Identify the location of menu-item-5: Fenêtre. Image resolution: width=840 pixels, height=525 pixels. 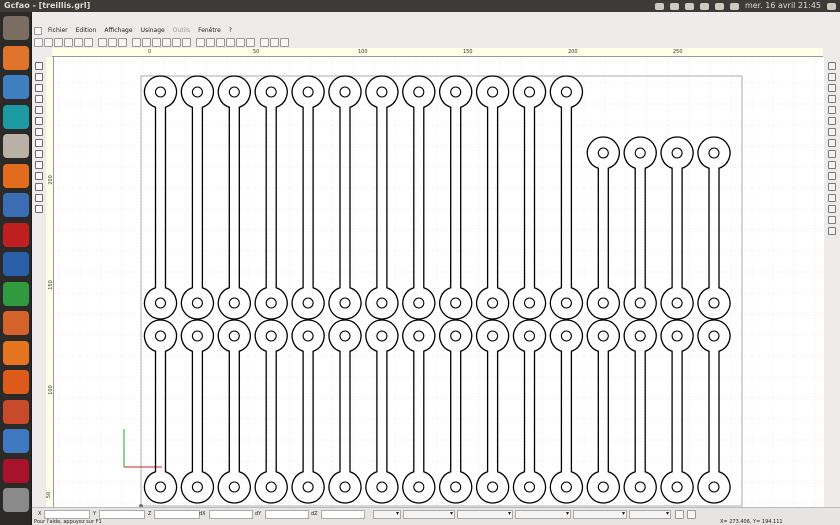
(209, 30).